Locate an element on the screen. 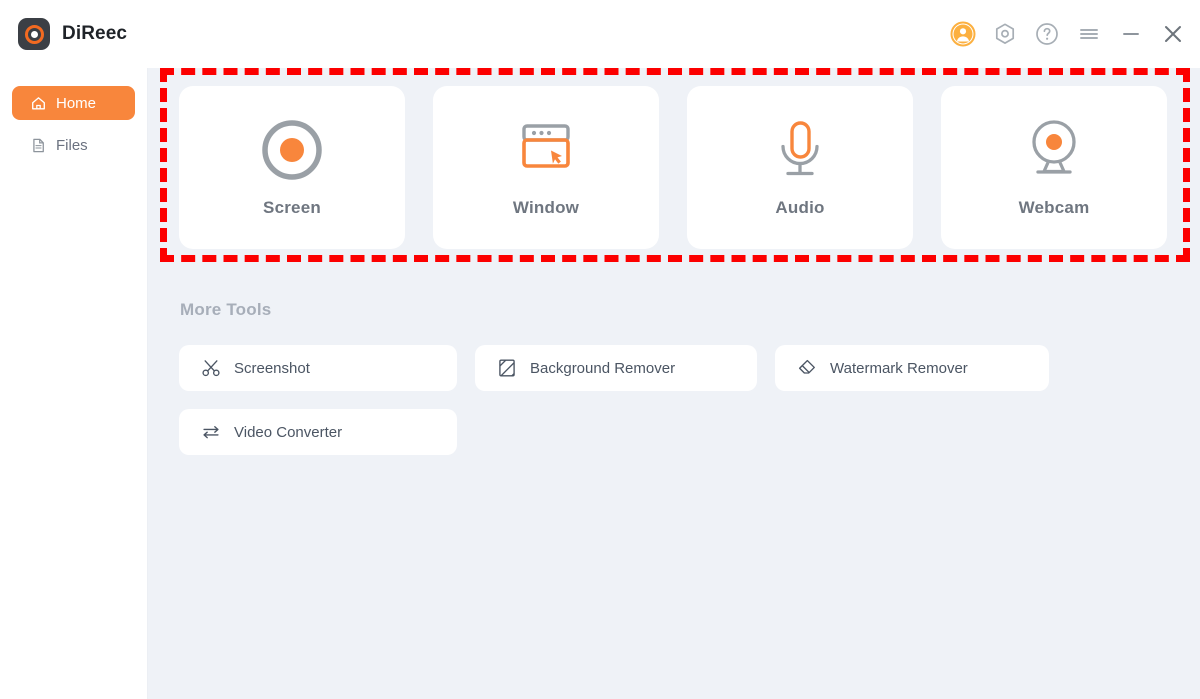 This screenshot has height=699, width=1200. tool-label-video-converter: Video Converter is located at coordinates (288, 432).